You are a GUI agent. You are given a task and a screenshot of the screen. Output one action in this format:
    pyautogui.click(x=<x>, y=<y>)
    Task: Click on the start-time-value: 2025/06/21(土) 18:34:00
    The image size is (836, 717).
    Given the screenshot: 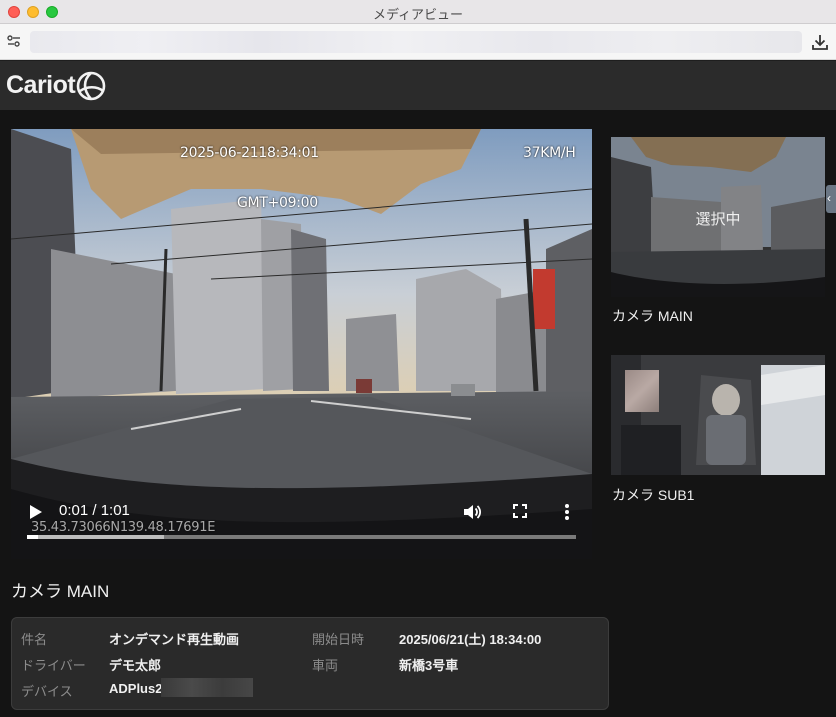 What is the action you would take?
    pyautogui.click(x=470, y=639)
    